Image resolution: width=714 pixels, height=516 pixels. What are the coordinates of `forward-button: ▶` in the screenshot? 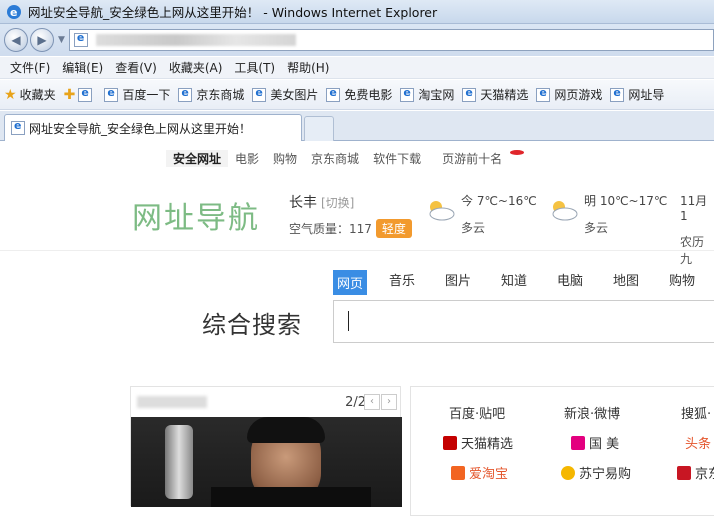 It's located at (42, 40).